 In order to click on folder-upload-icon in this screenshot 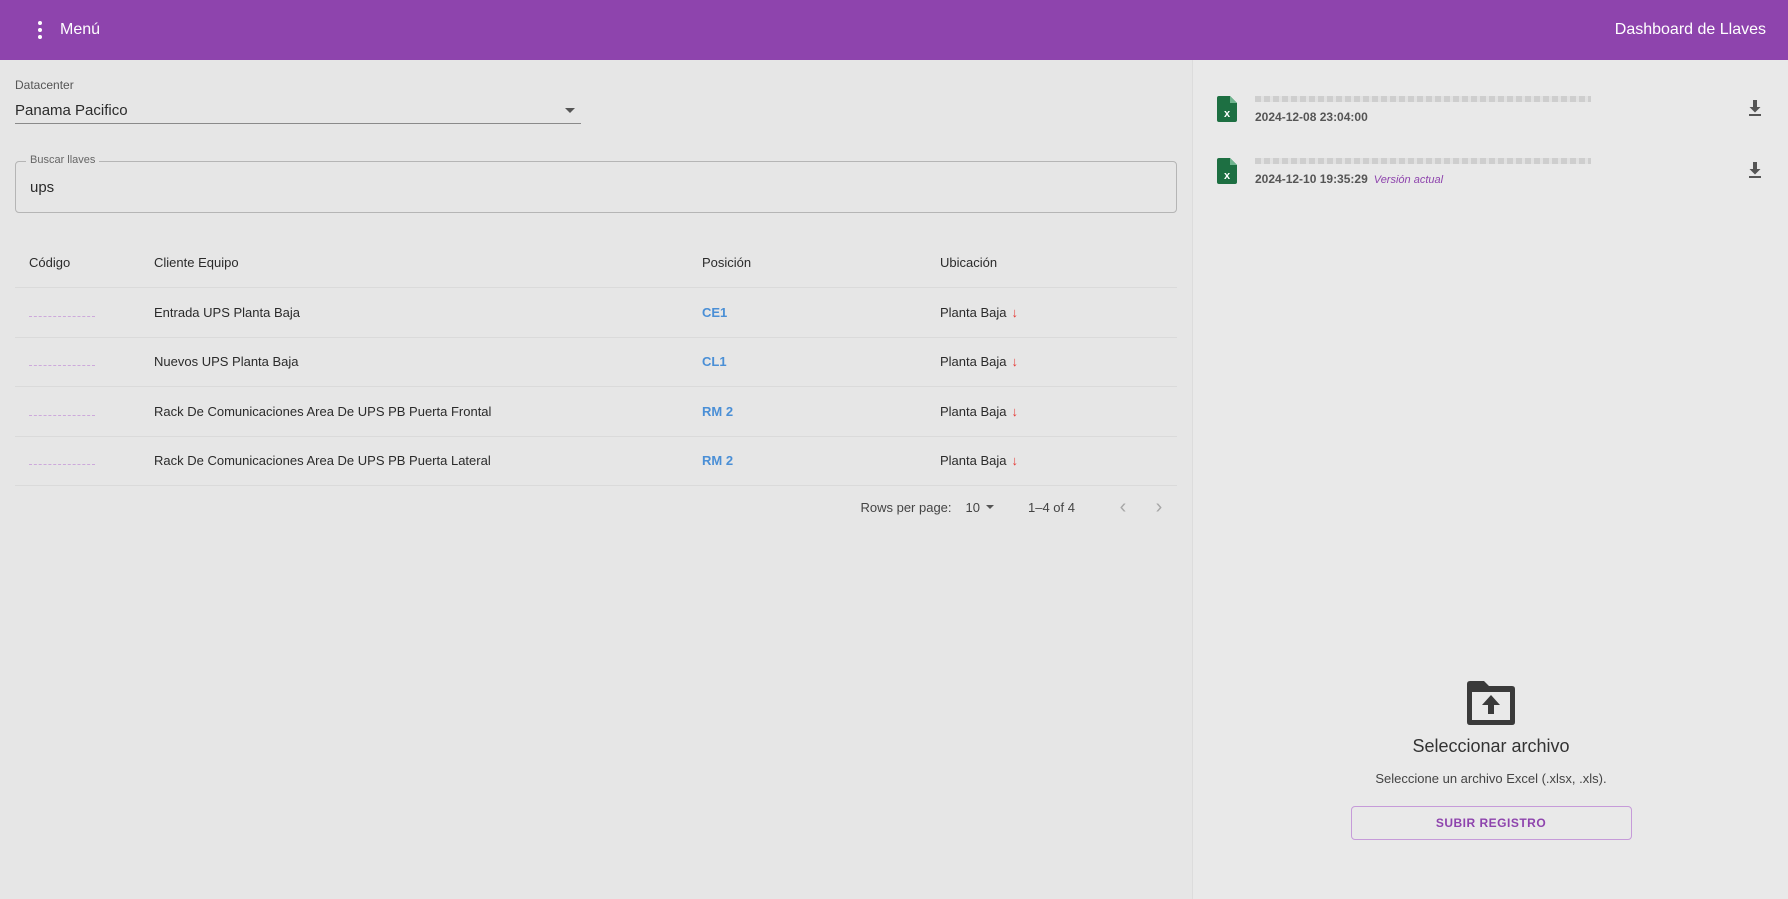, I will do `click(1491, 703)`.